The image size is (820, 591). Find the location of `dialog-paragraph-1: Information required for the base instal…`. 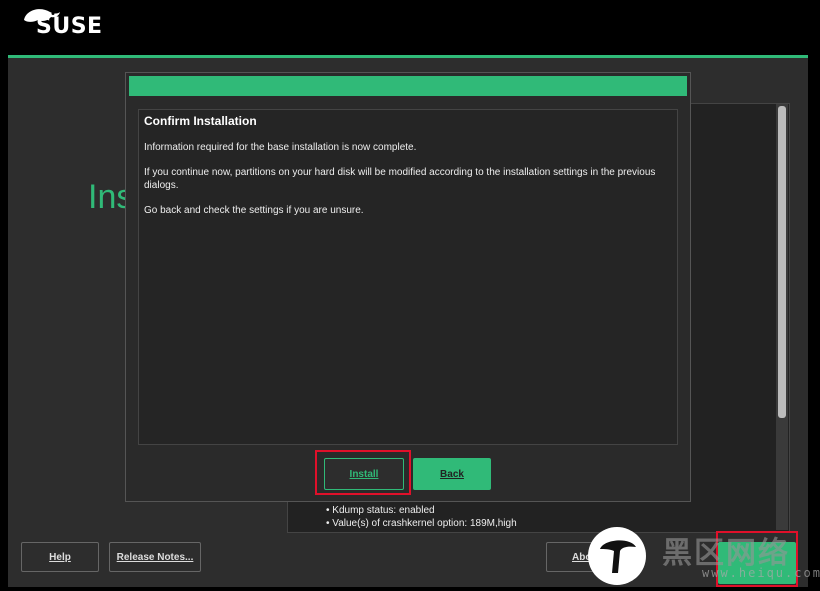

dialog-paragraph-1: Information required for the base instal… is located at coordinates (280, 147).